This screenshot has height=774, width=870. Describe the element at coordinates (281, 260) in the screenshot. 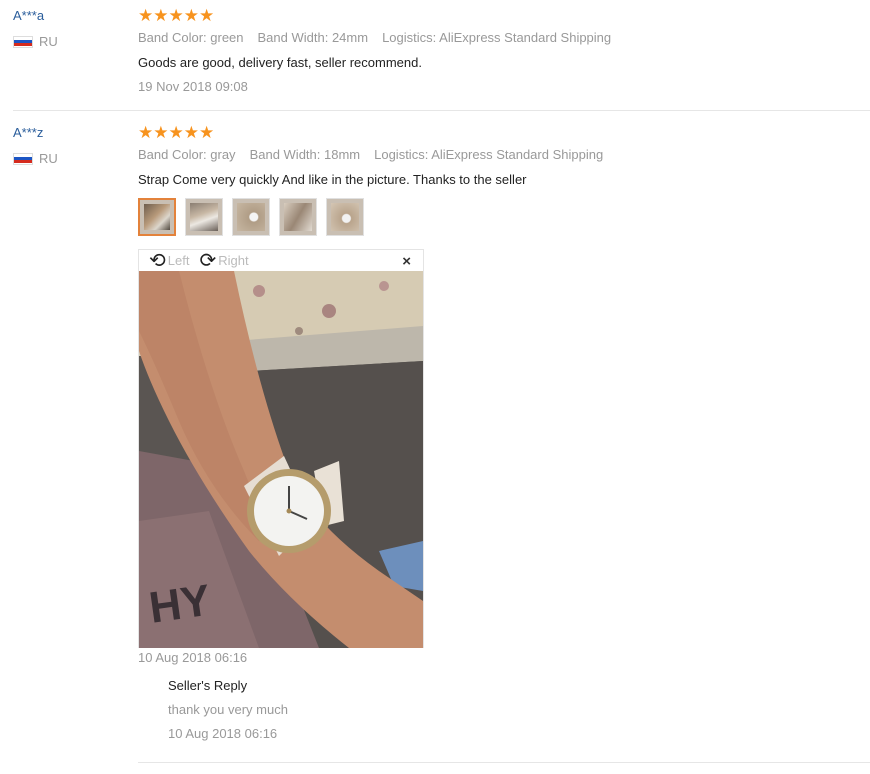

I see `photo-viewer-toolbar: ⟲ Left ⟳ Right ×` at that location.